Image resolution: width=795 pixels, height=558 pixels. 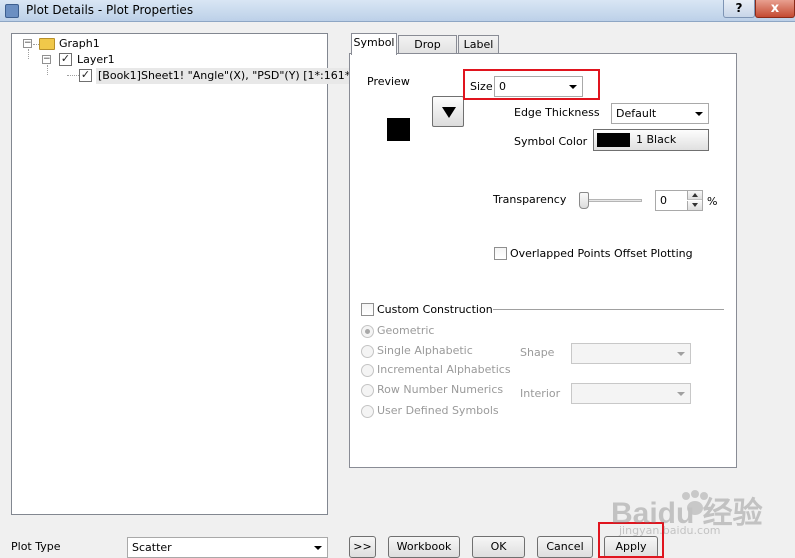 I want to click on transparency-label: Transparency, so click(x=530, y=199).